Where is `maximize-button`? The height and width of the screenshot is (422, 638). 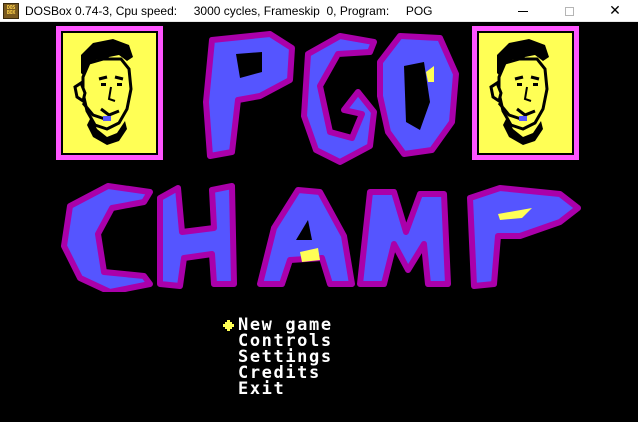
maximize-button is located at coordinates (569, 11).